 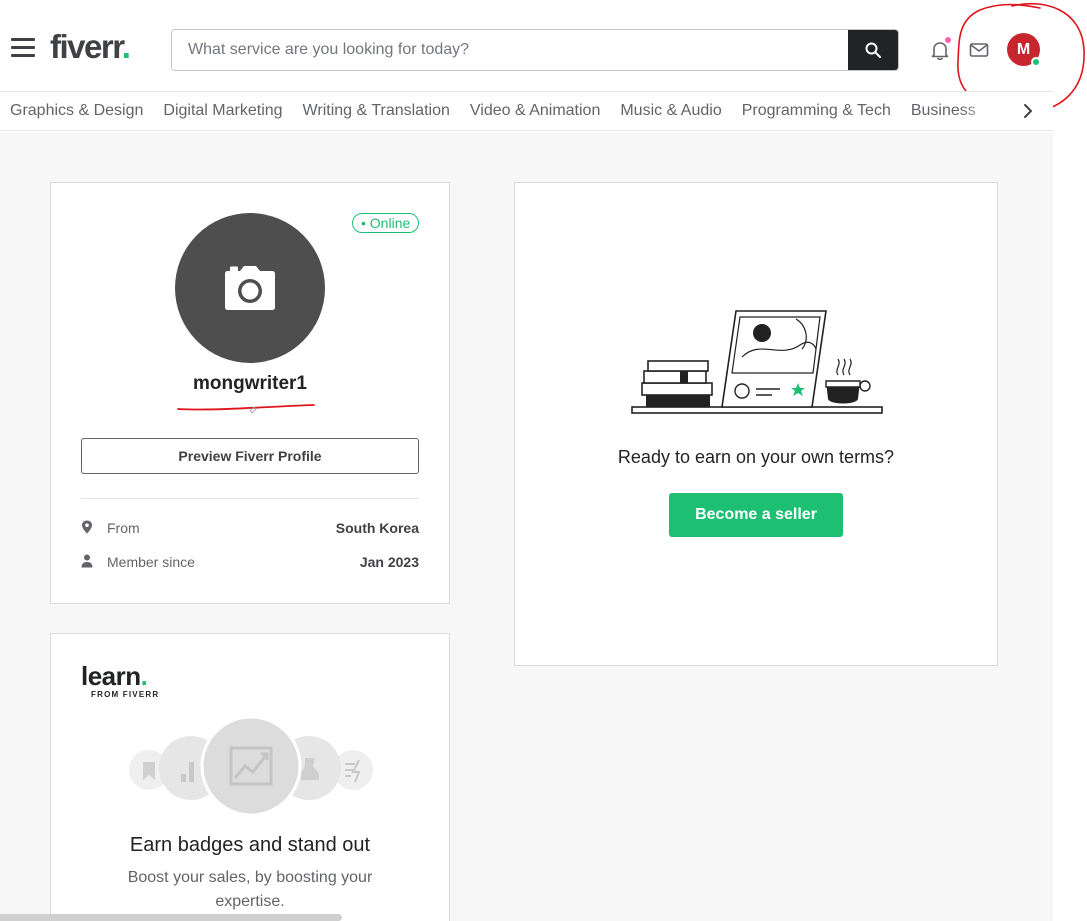 I want to click on messages-icon, so click(x=979, y=50).